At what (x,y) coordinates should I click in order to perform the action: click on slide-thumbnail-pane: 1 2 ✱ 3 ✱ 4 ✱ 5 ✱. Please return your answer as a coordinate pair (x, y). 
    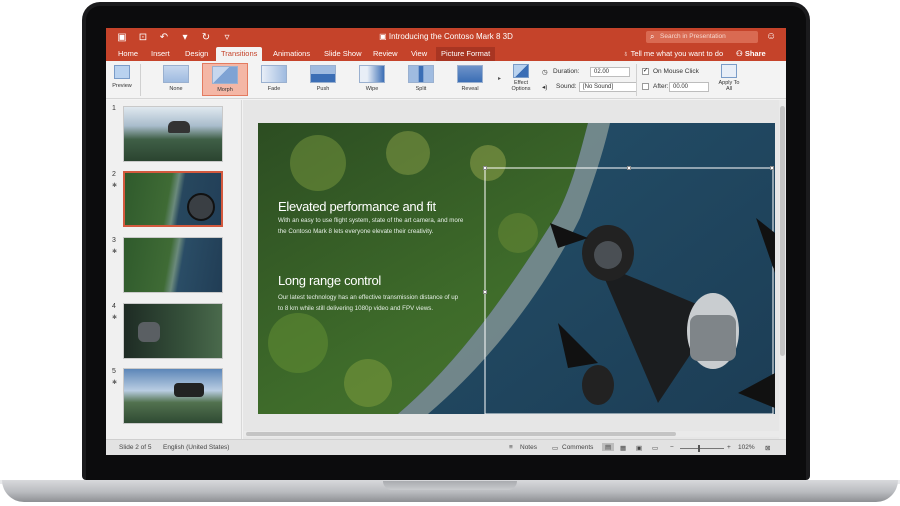
    Looking at the image, I should click on (174, 269).